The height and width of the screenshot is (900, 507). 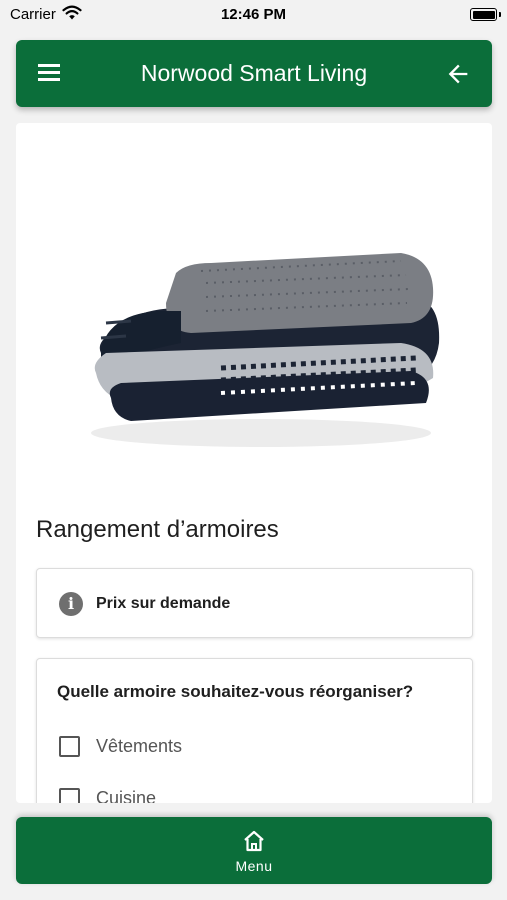 I want to click on price-text: Prix sur demande, so click(x=163, y=603).